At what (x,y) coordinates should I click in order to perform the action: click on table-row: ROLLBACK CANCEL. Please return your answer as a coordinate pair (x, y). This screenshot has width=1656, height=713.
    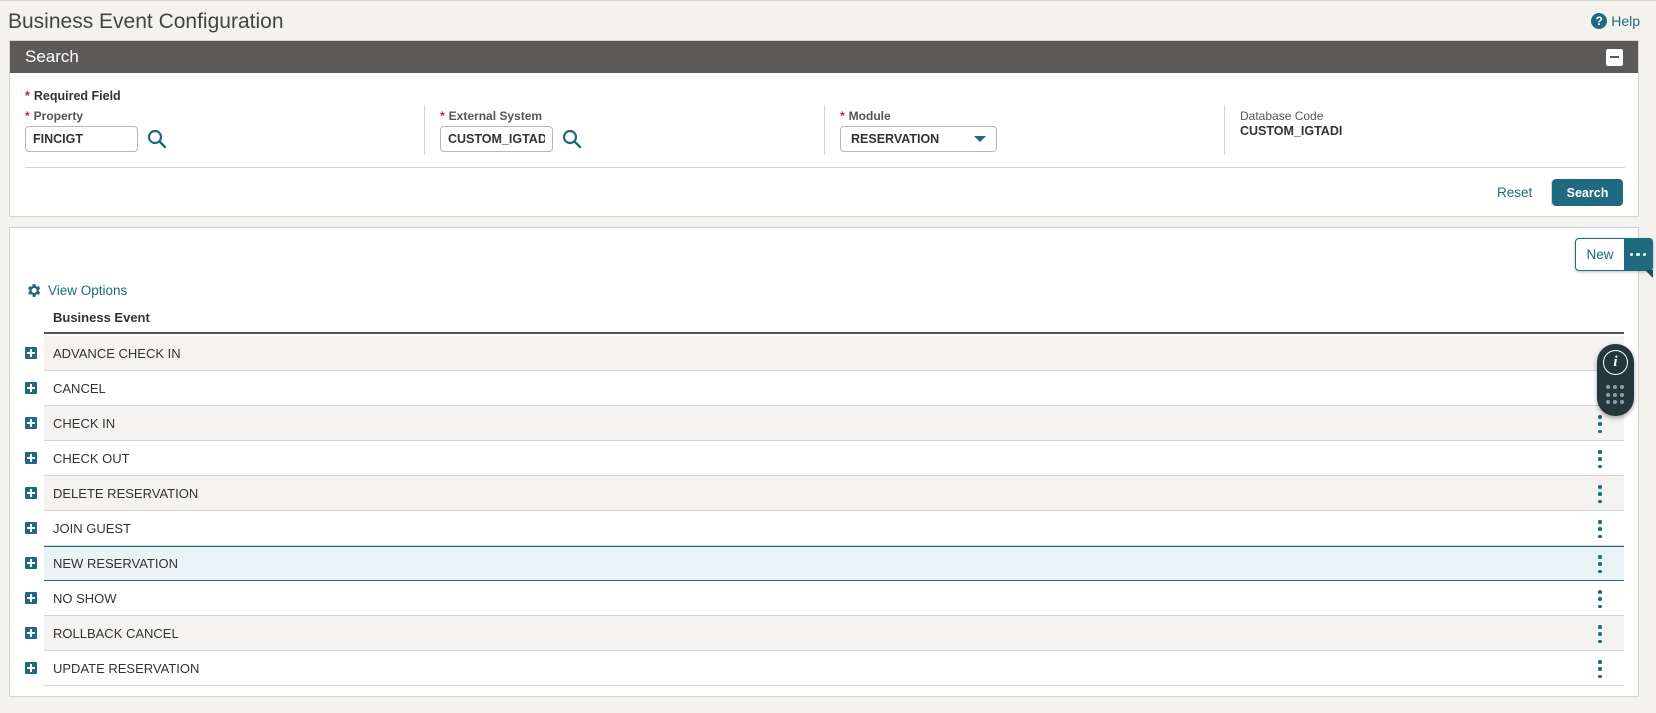
    Looking at the image, I should click on (828, 633).